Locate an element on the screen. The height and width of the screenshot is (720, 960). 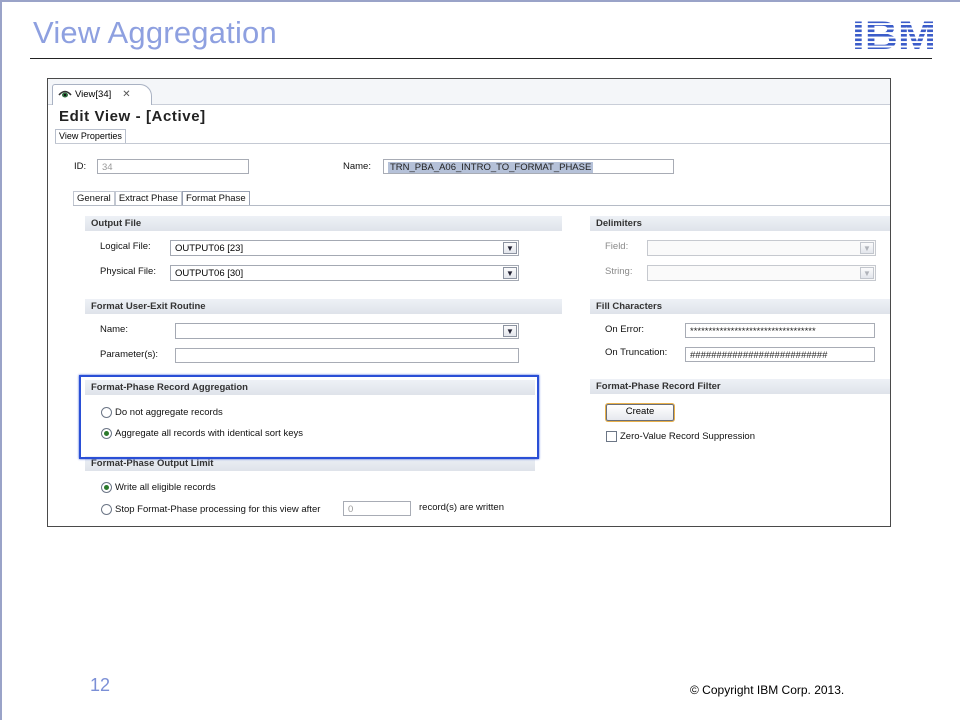
title-underline is located at coordinates (481, 58).